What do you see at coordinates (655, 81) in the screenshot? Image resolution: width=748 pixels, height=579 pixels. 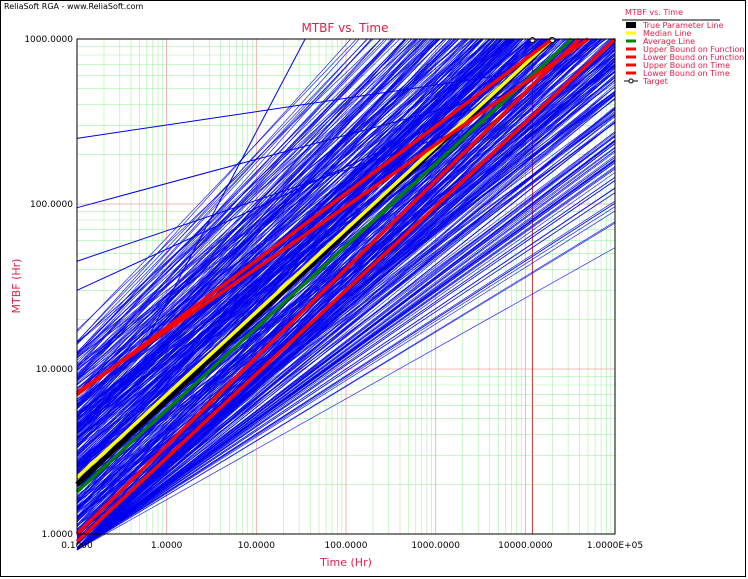 I see `legend-label: Target` at bounding box center [655, 81].